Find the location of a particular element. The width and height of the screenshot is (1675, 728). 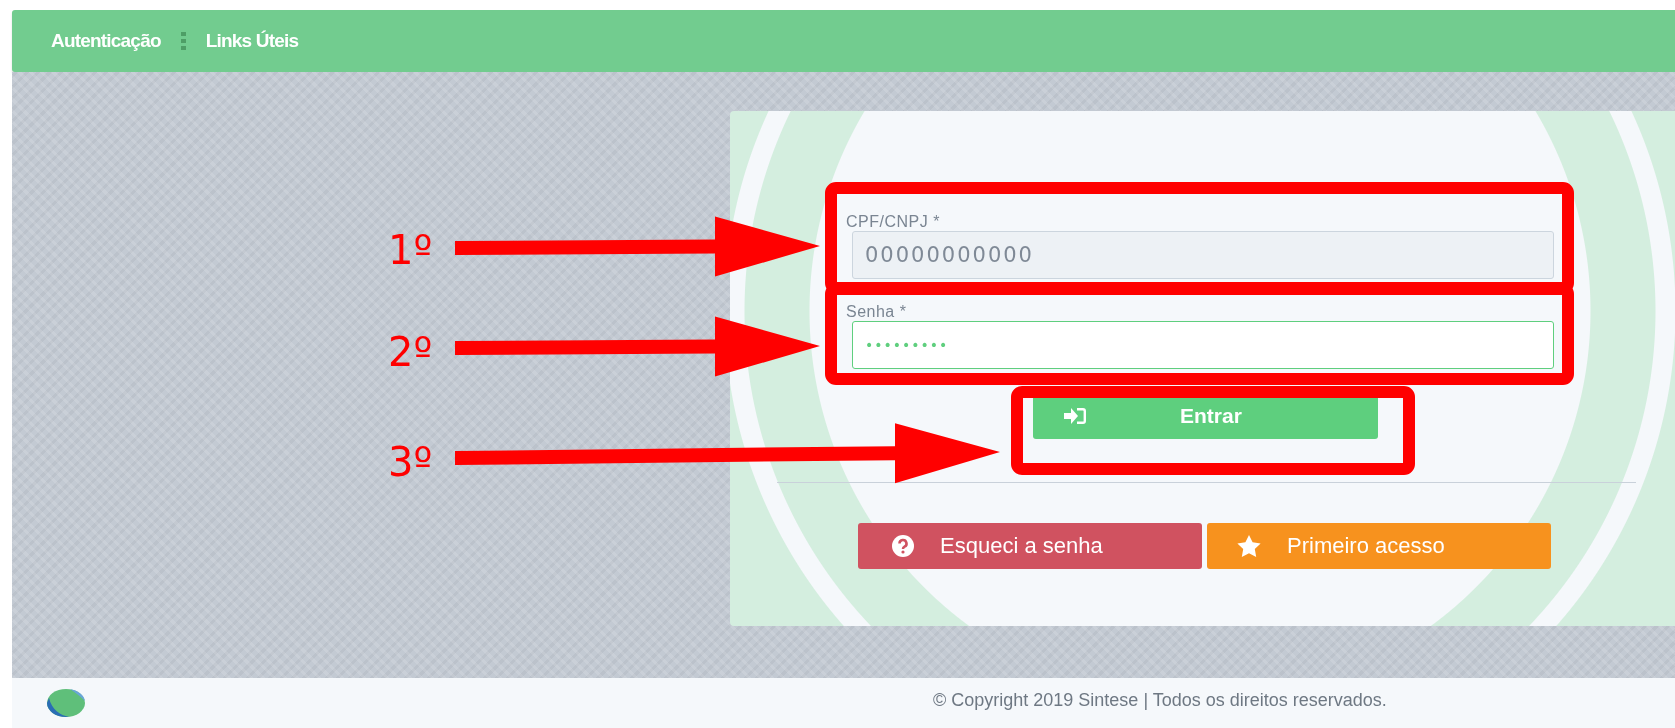

step-label: 3º is located at coordinates (410, 462).